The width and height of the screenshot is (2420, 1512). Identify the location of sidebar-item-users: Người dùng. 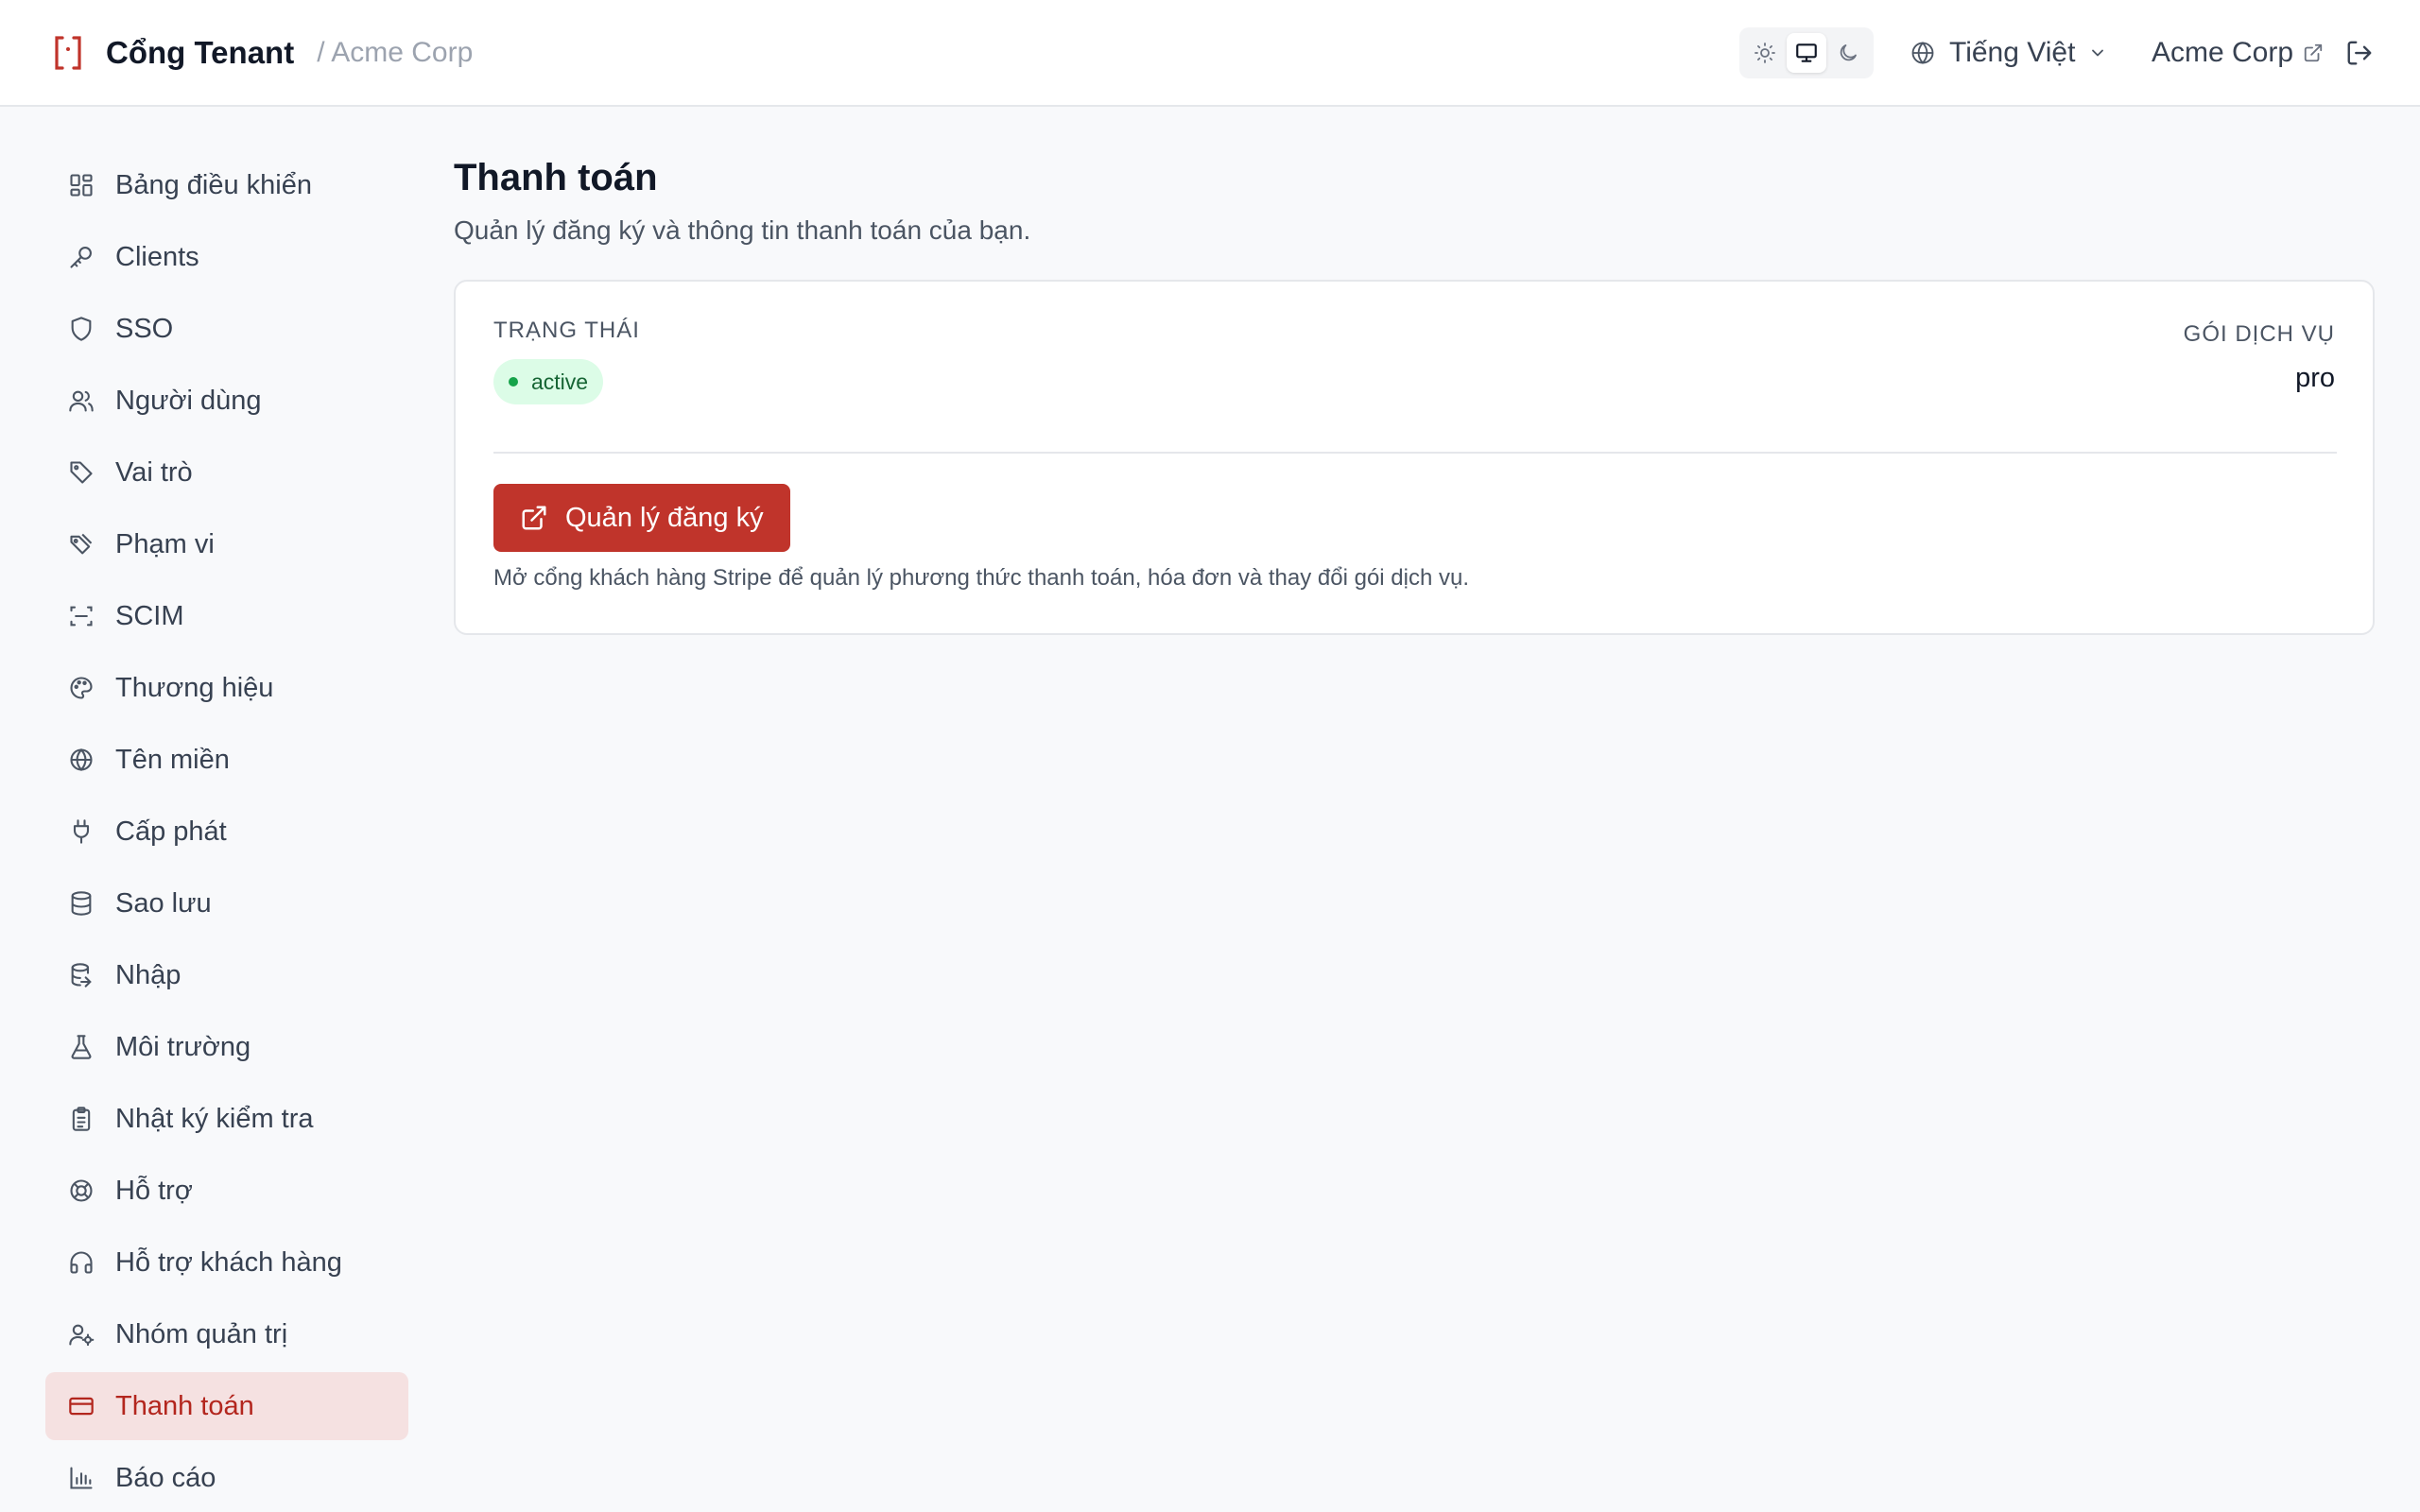
(226, 401).